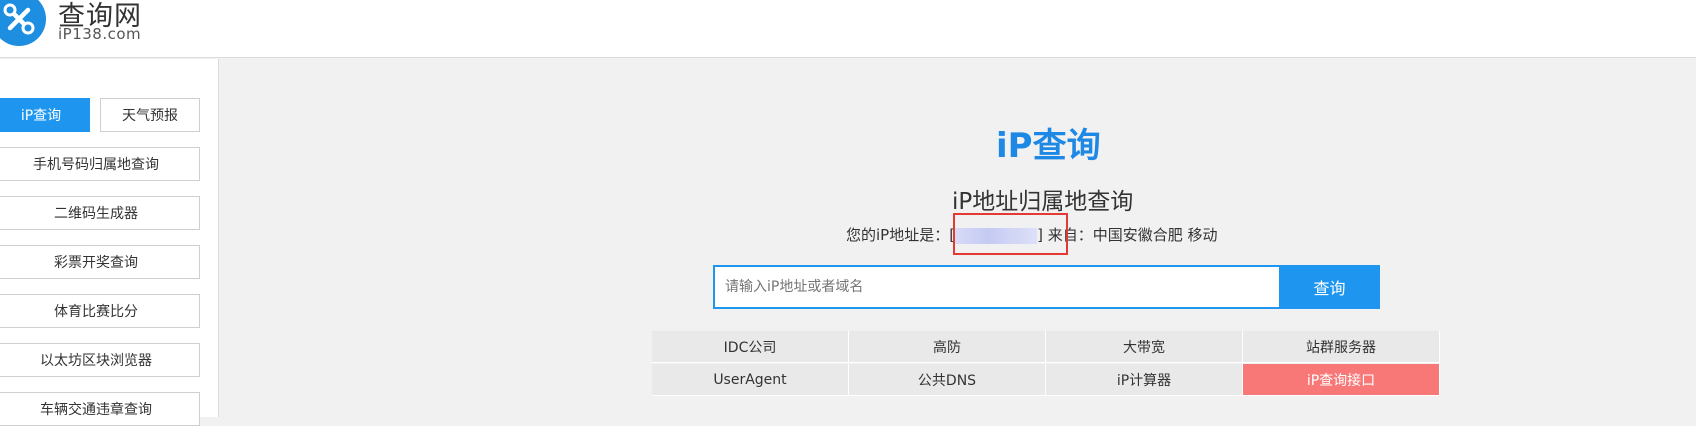 This screenshot has width=1696, height=426. What do you see at coordinates (750, 347) in the screenshot?
I see `link-idc: IDC公司` at bounding box center [750, 347].